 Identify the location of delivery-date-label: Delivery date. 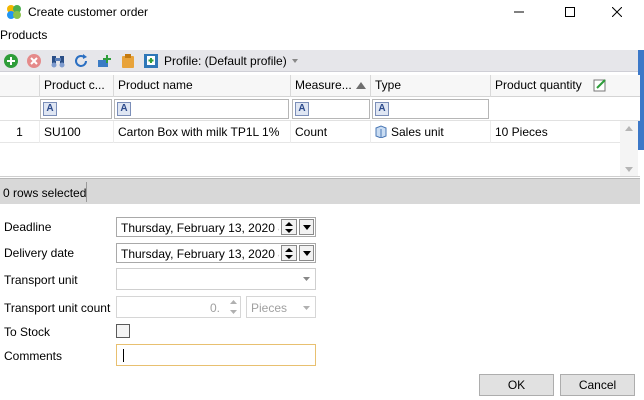
(39, 253).